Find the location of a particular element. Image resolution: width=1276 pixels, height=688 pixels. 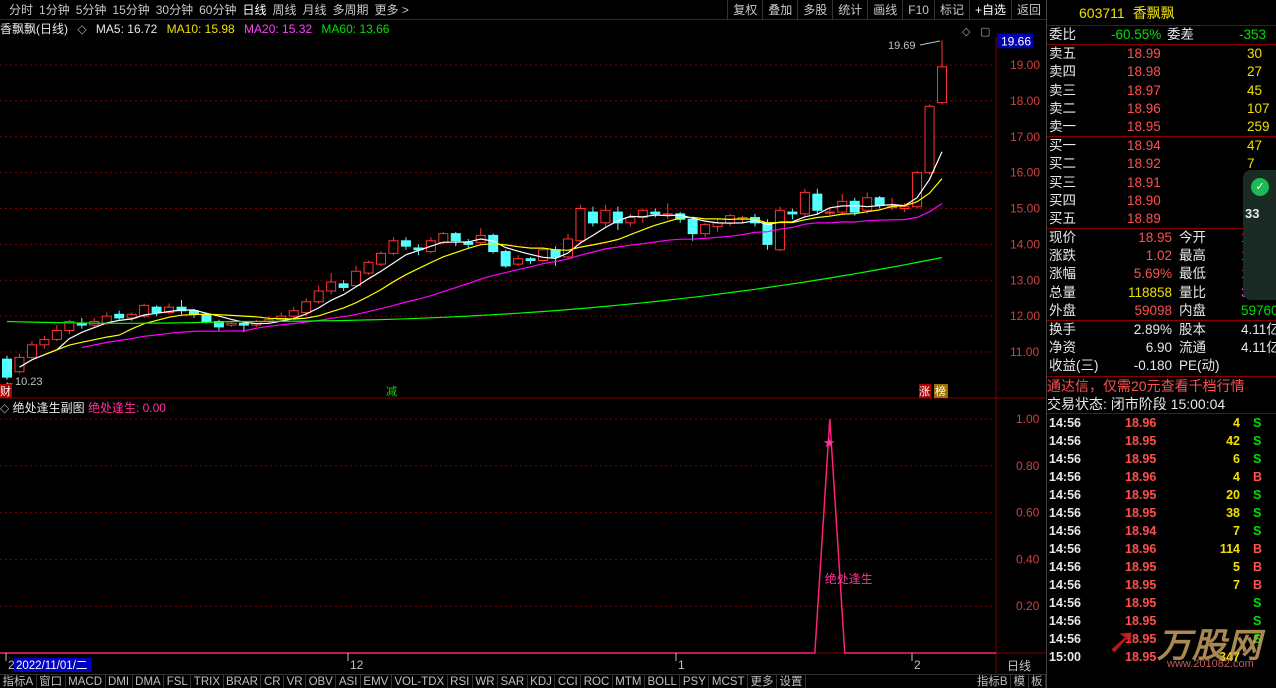

toolbar-button: 统计 is located at coordinates (849, 10).